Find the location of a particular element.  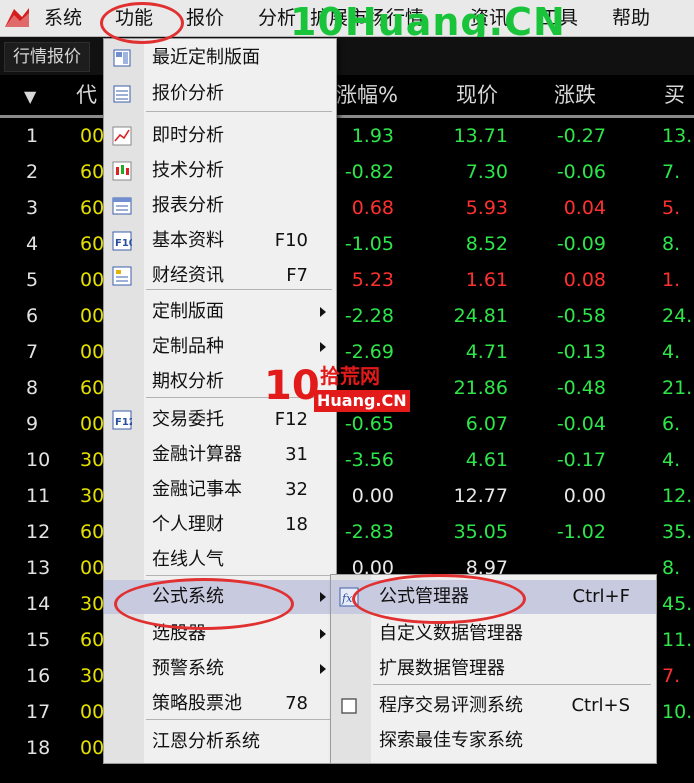

menu-help: 帮助 is located at coordinates (631, 18).